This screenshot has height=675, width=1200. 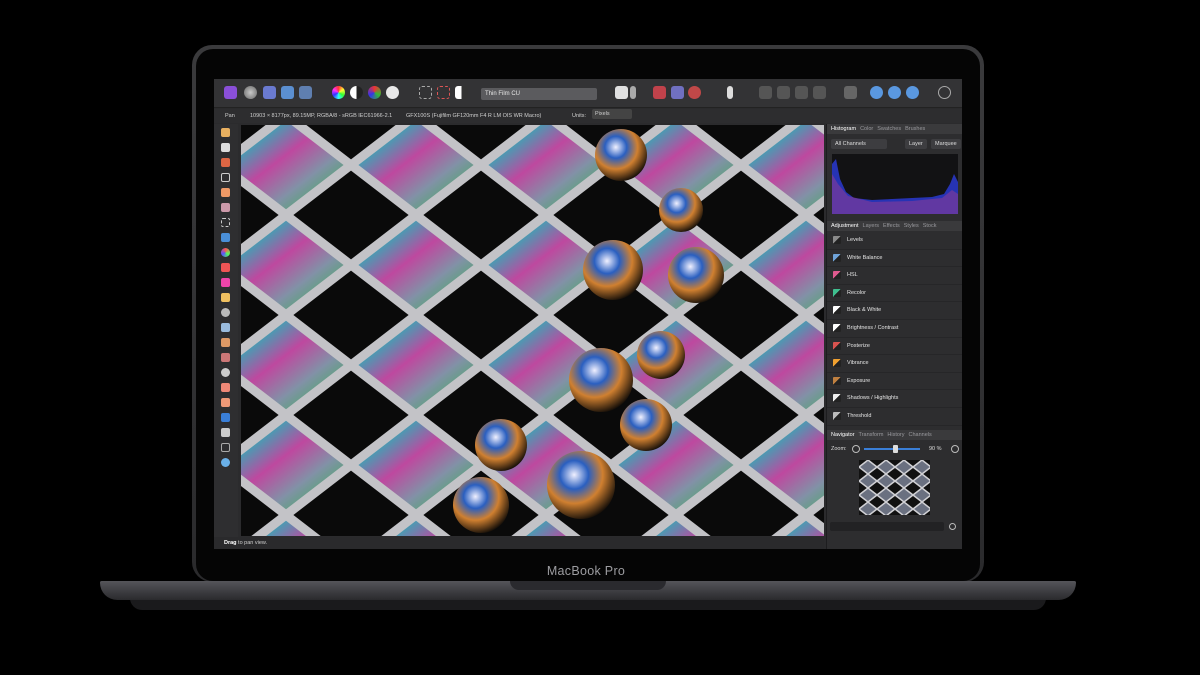 What do you see at coordinates (225, 207) in the screenshot?
I see `flood-select-tool-icon` at bounding box center [225, 207].